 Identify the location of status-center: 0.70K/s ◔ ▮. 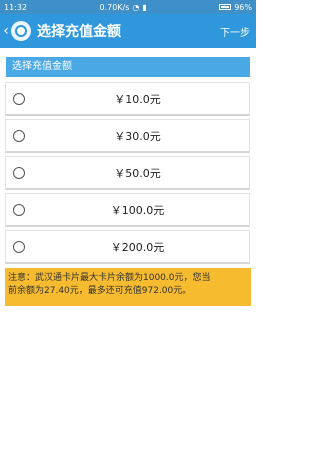
(123, 7).